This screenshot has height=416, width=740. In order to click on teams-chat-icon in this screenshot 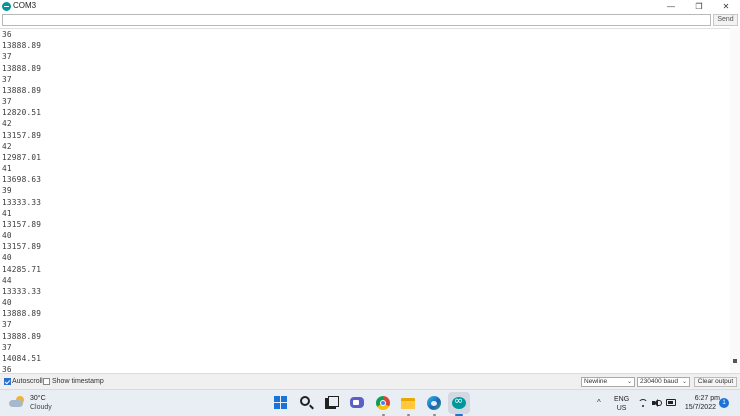, I will do `click(357, 403)`.